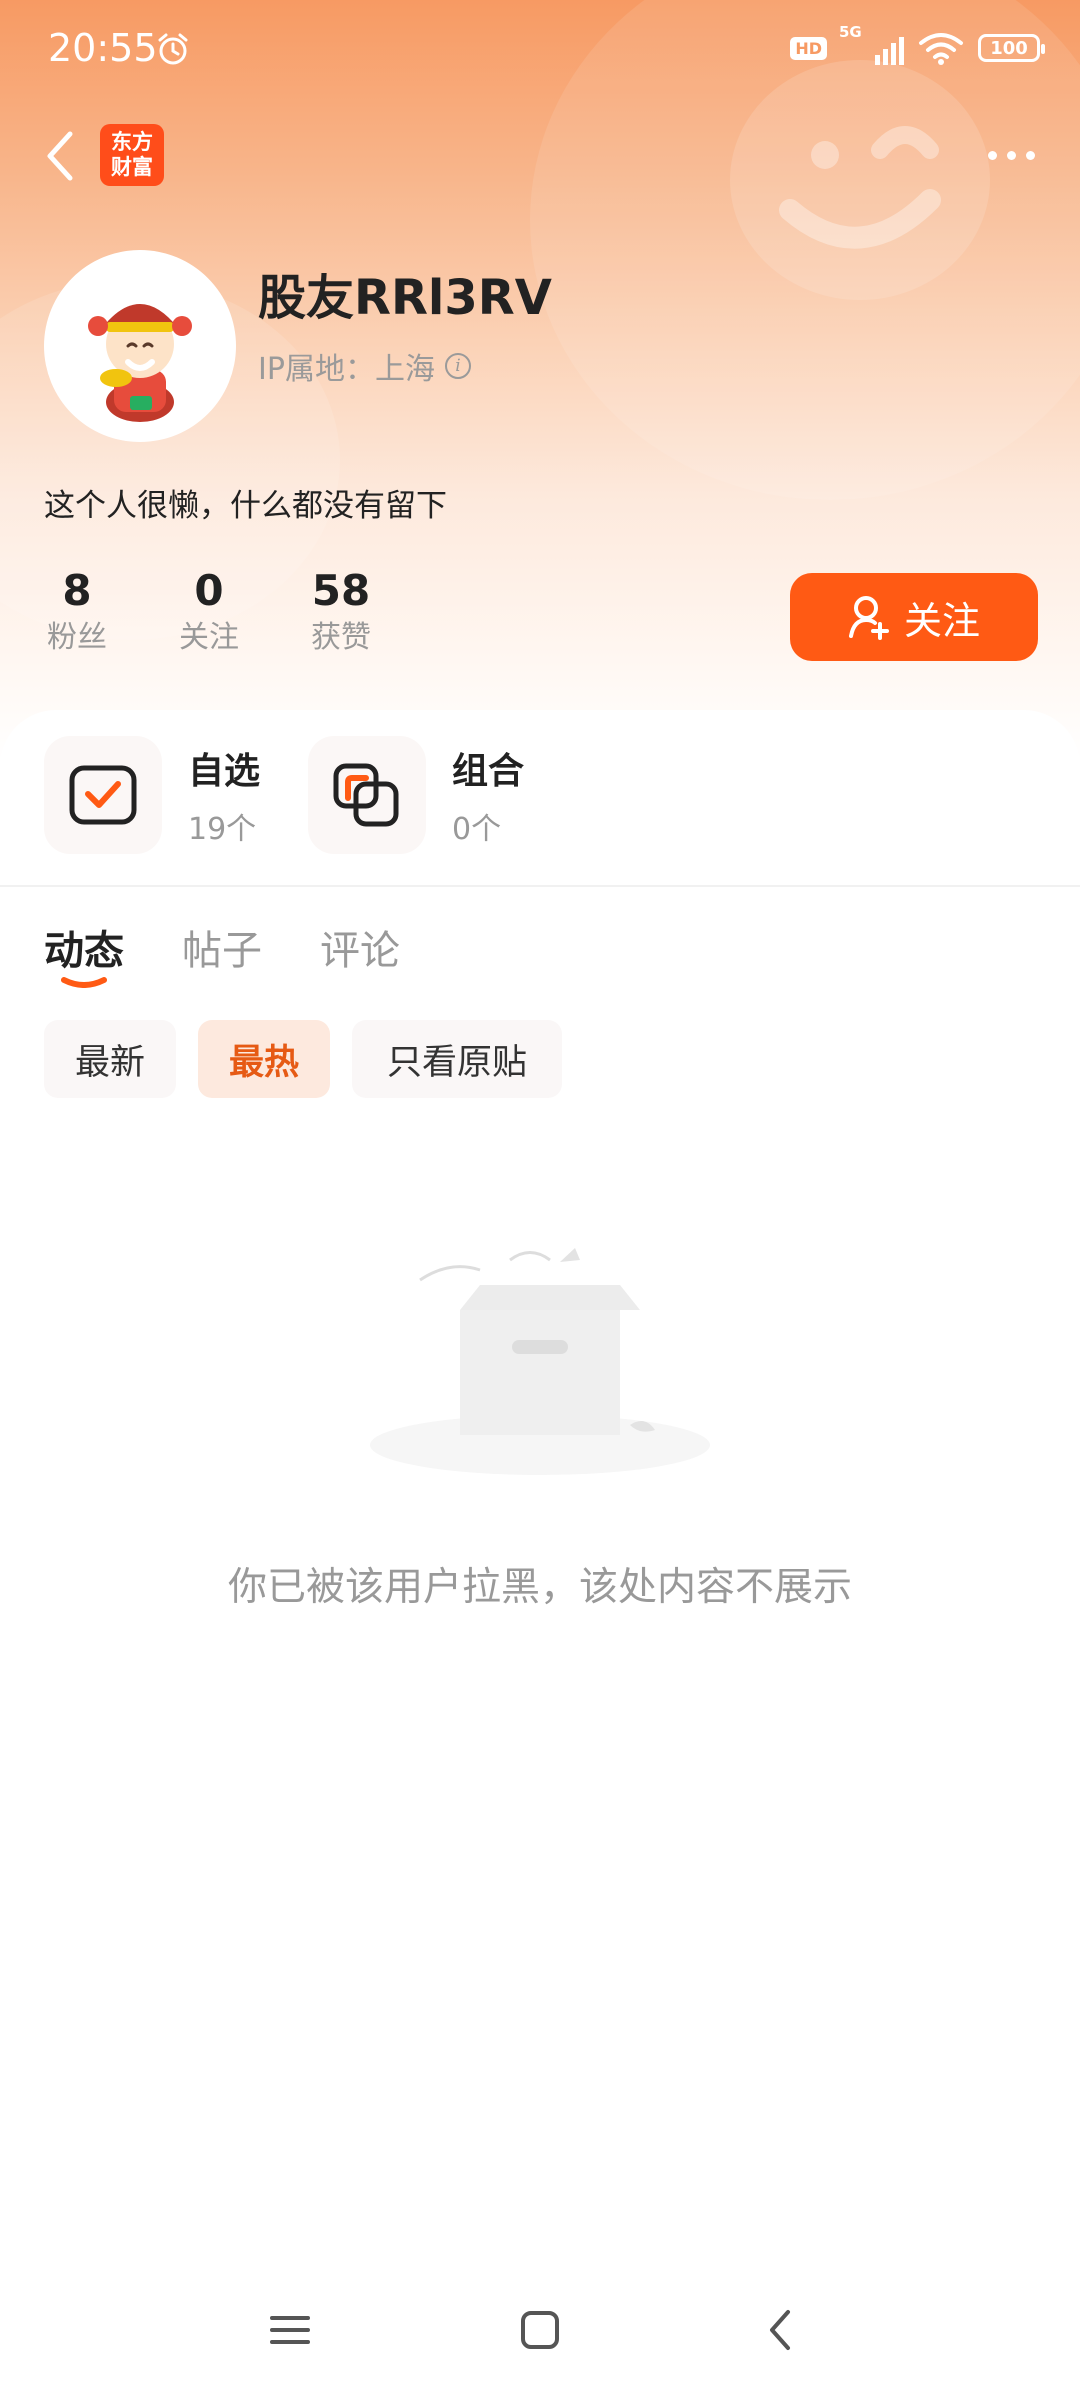  What do you see at coordinates (209, 590) in the screenshot?
I see `stat-value: 0` at bounding box center [209, 590].